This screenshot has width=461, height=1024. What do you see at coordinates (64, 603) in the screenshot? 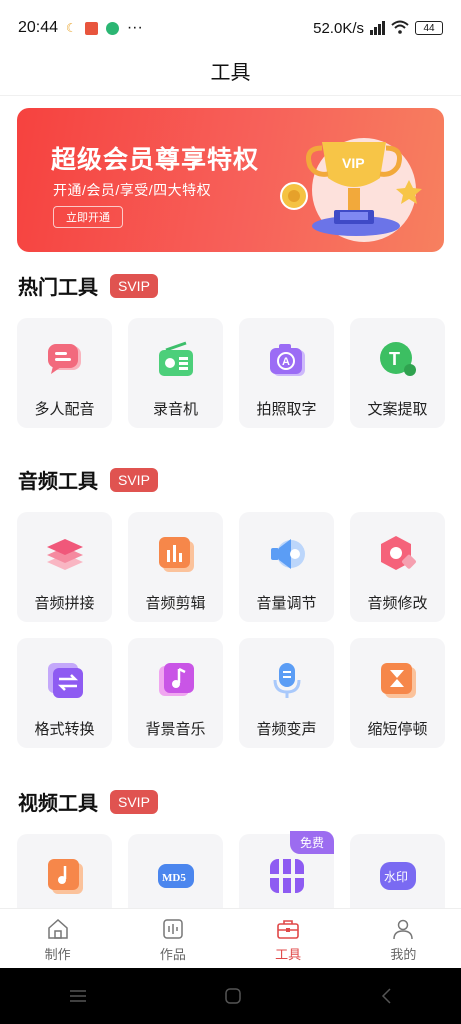
I see `tool-label: 音频拼接` at bounding box center [64, 603].